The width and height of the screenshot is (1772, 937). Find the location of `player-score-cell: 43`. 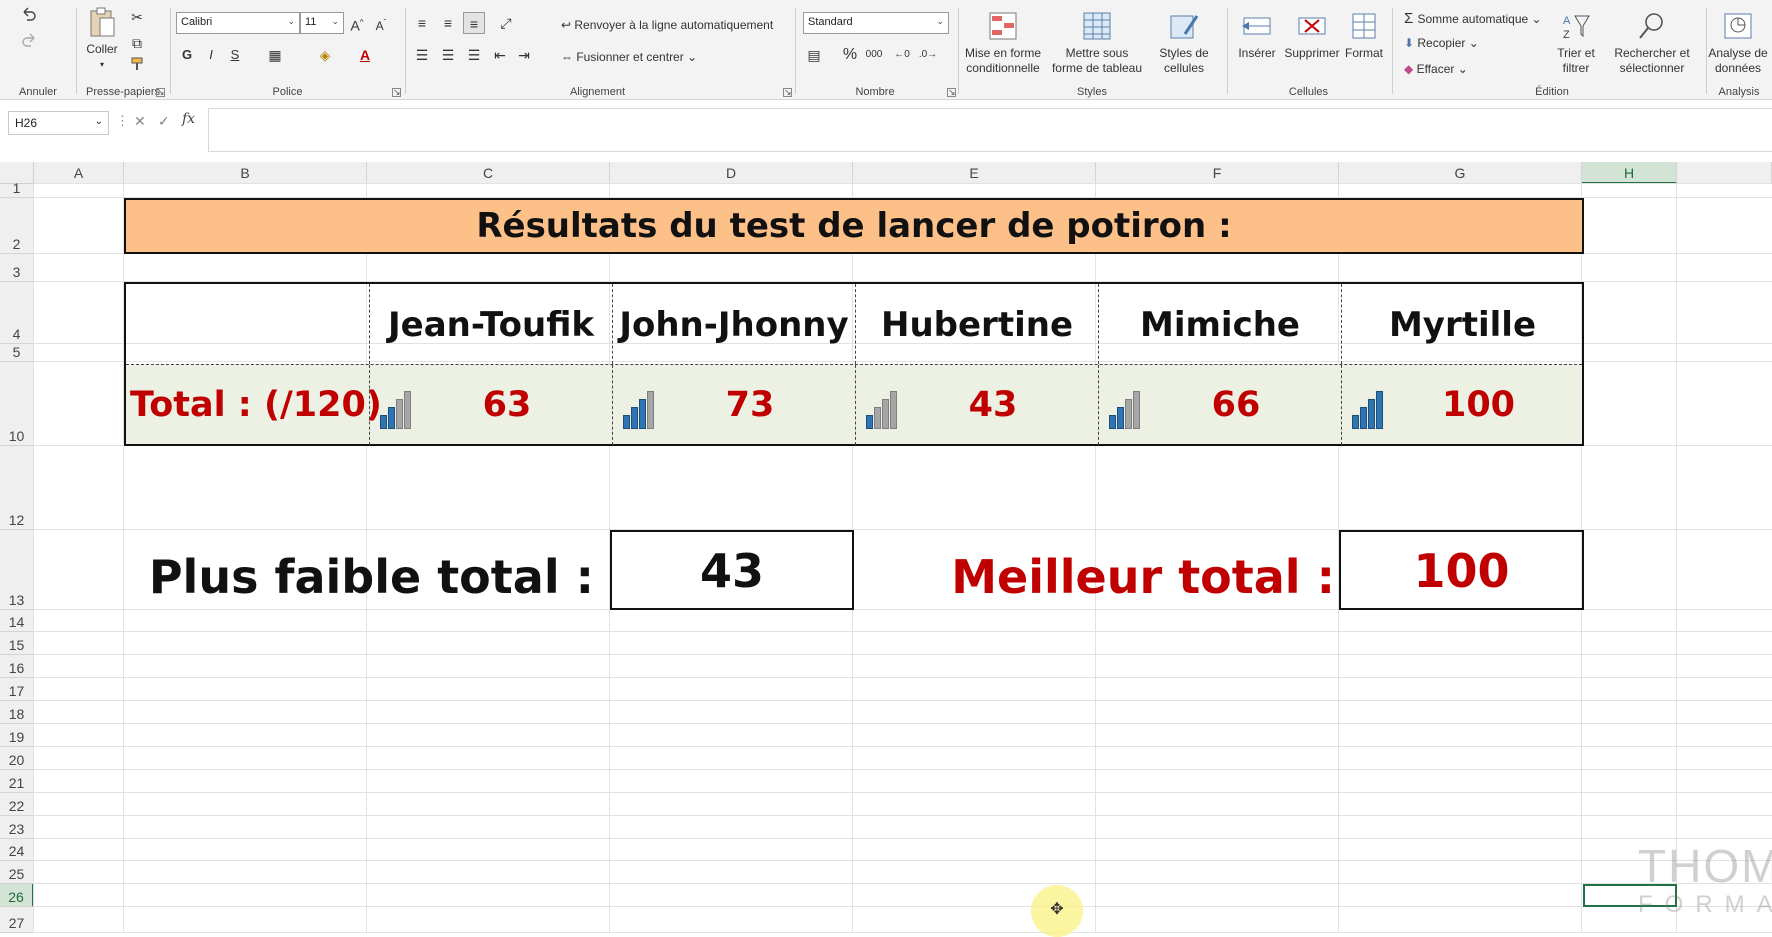

player-score-cell: 43 is located at coordinates (976, 405).